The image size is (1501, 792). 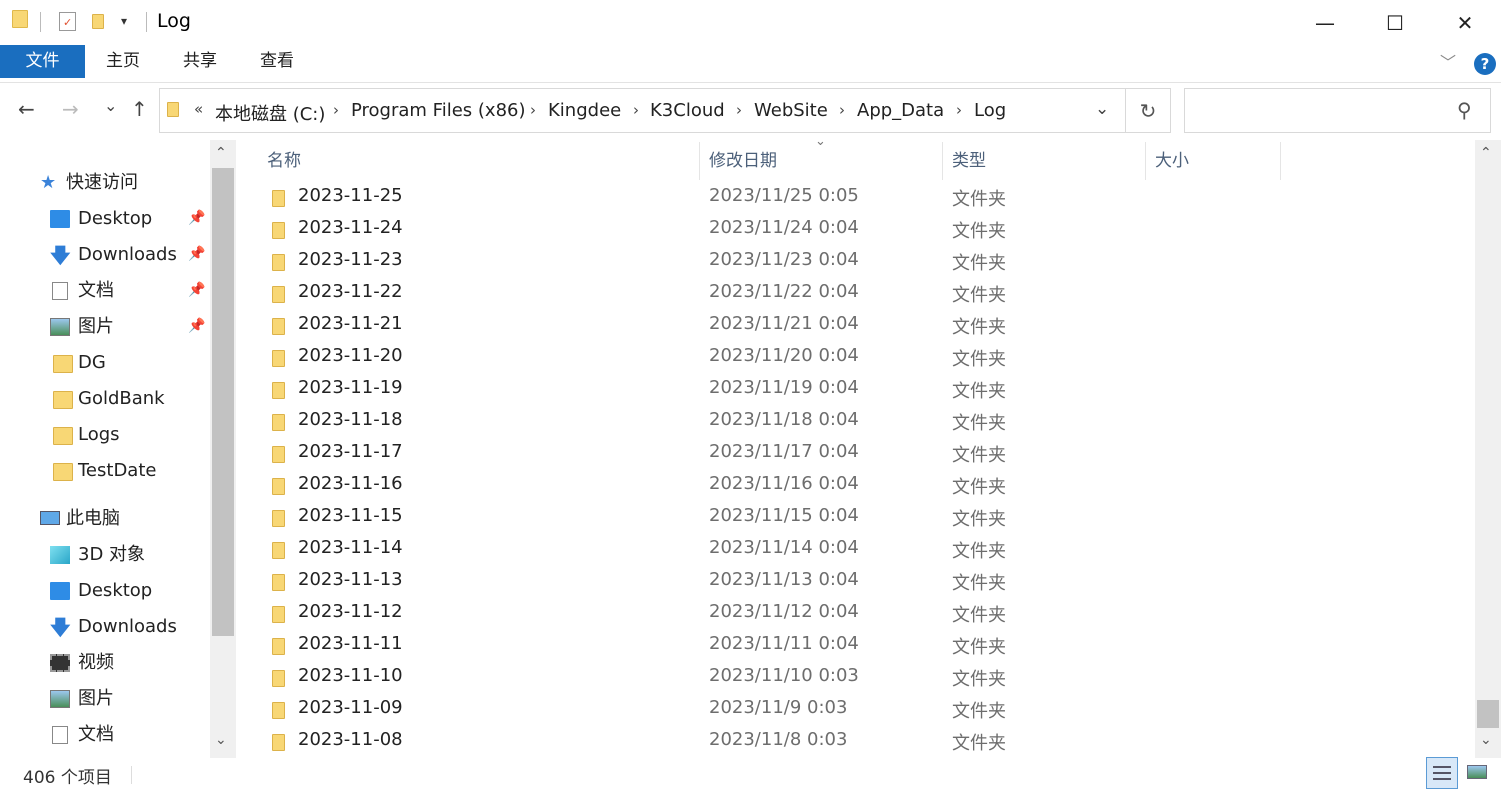 I want to click on refresh-button: ↻, so click(x=1148, y=110).